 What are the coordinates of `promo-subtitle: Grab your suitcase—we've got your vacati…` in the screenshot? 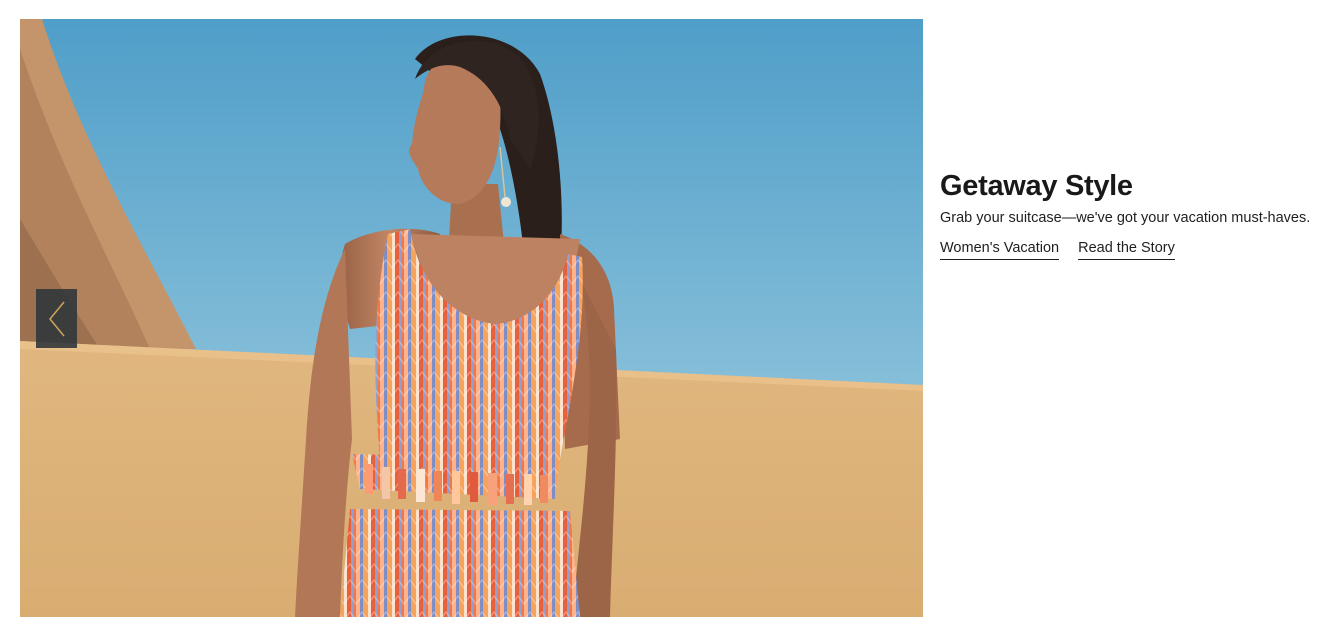 It's located at (1125, 218).